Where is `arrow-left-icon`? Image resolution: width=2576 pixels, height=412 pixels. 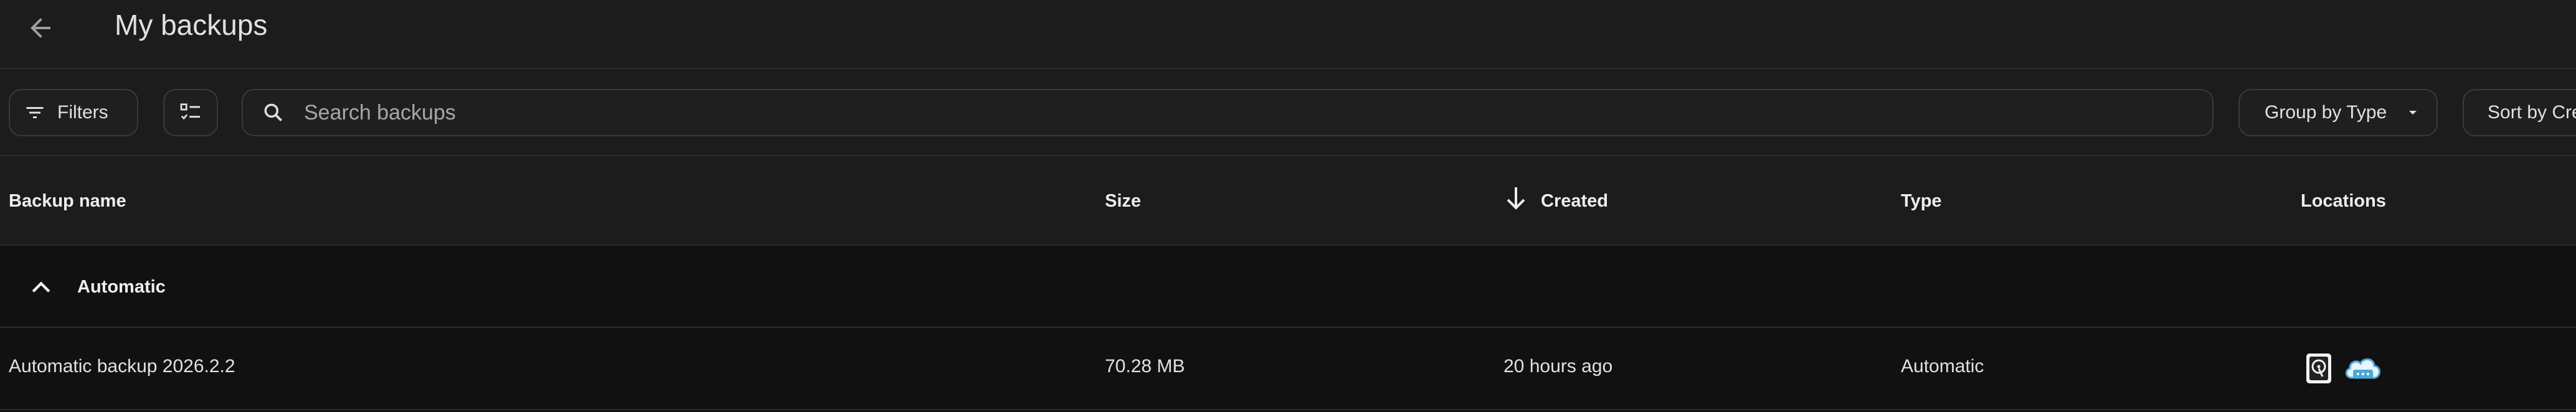
arrow-left-icon is located at coordinates (40, 28).